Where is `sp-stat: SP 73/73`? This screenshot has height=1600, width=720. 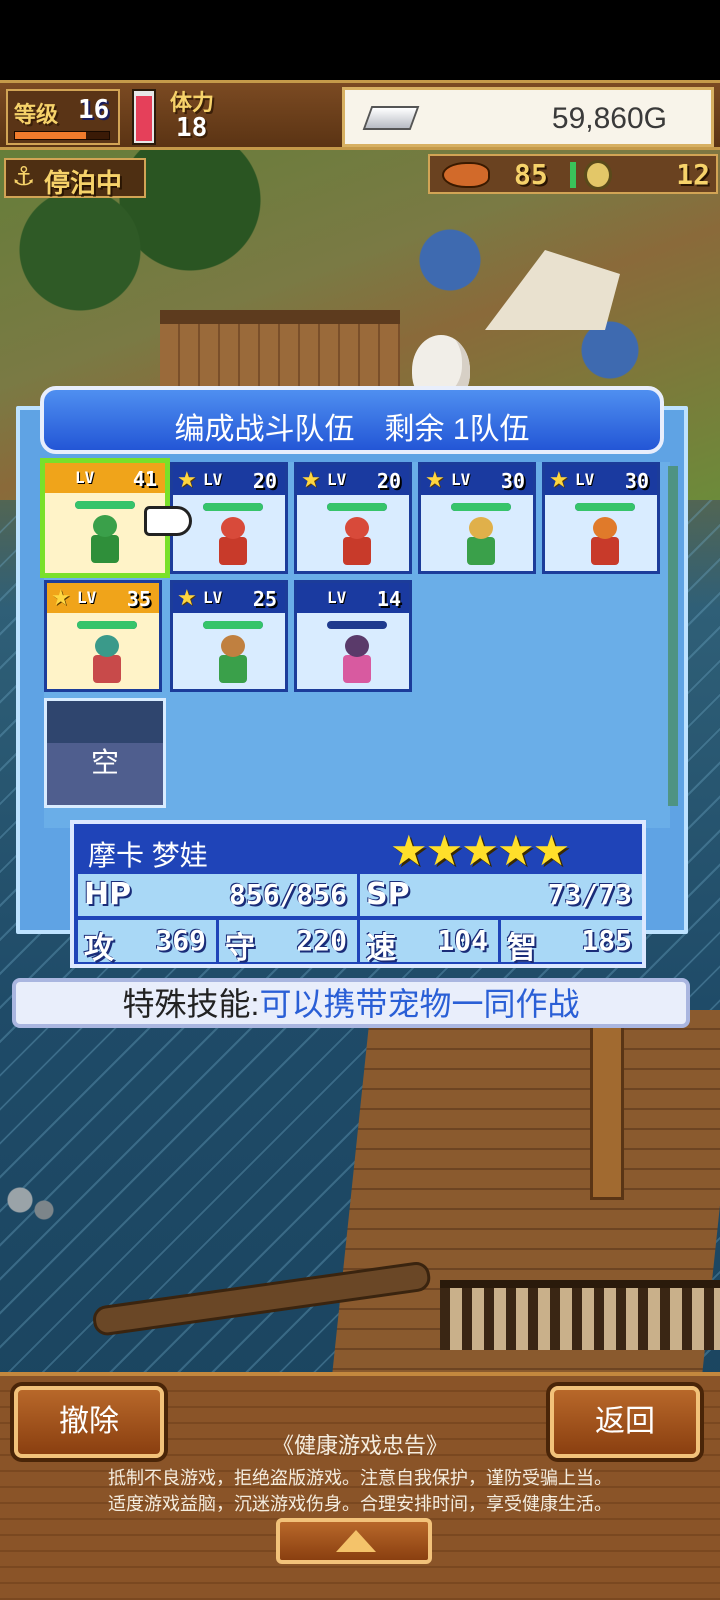
sp-stat: SP 73/73 is located at coordinates (501, 895).